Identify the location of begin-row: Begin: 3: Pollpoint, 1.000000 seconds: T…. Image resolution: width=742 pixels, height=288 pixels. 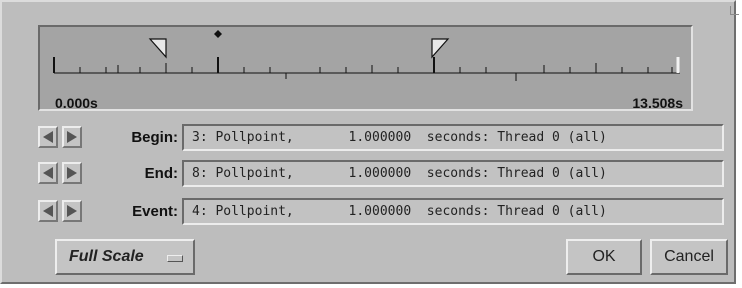
(372, 139).